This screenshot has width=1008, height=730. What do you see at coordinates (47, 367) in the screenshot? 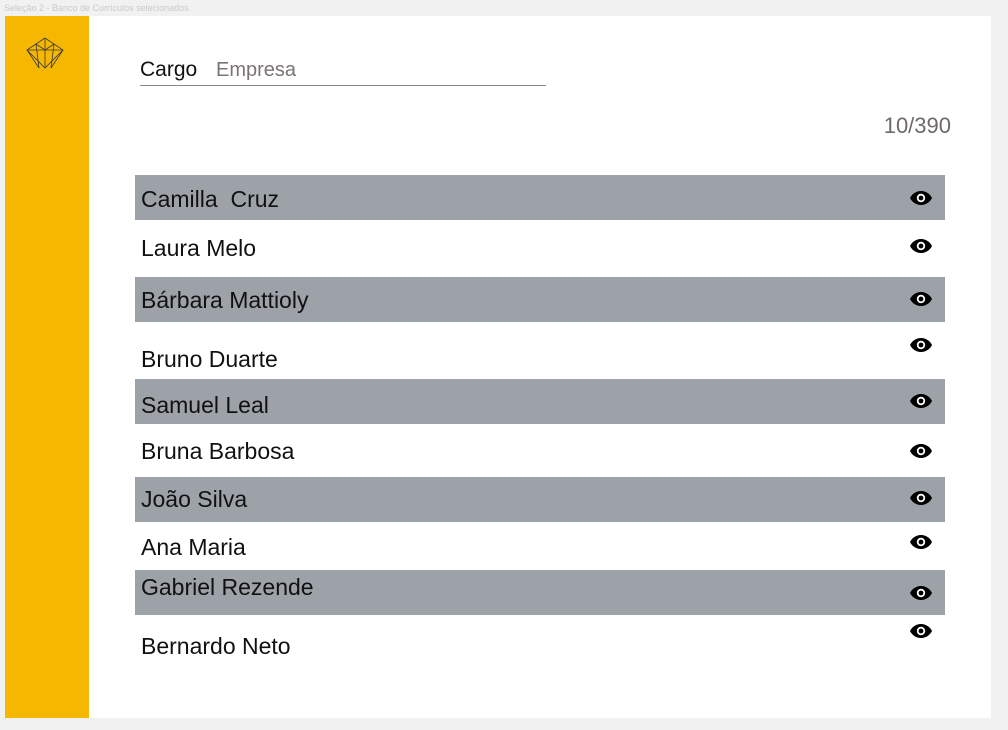
I see `sidebar` at bounding box center [47, 367].